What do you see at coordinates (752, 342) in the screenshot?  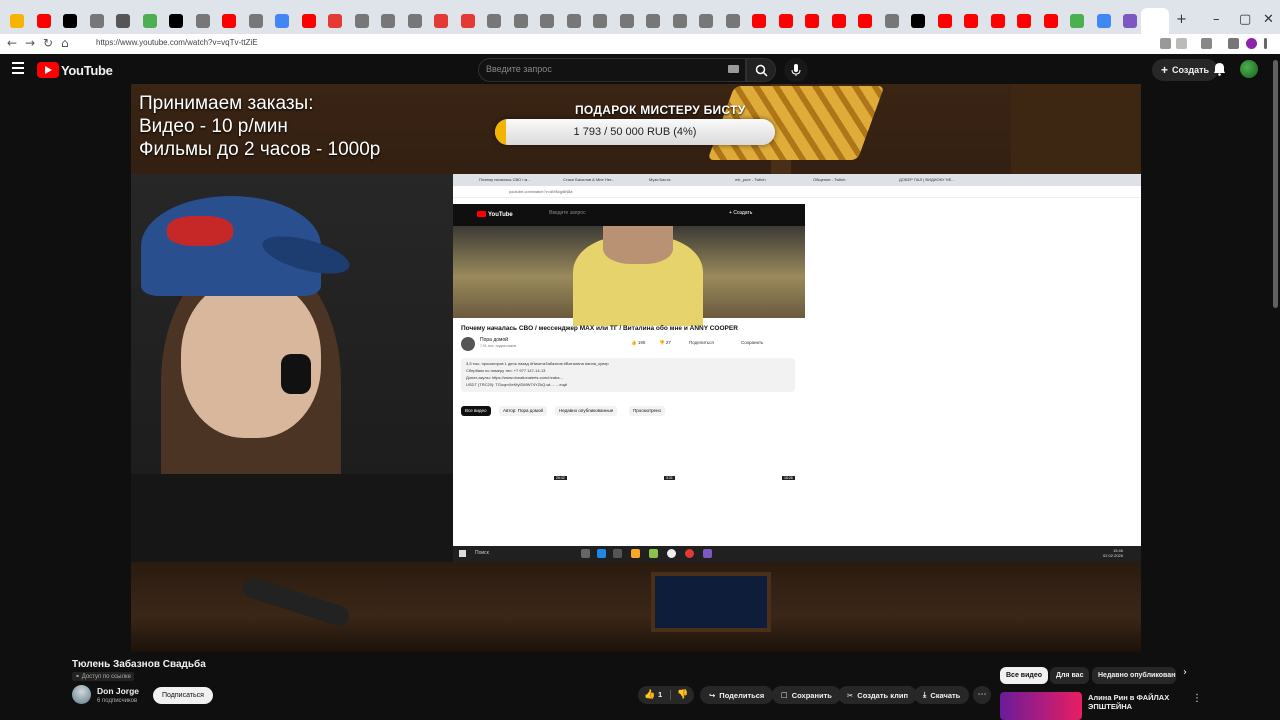 I see `shared-save: Сохранить` at bounding box center [752, 342].